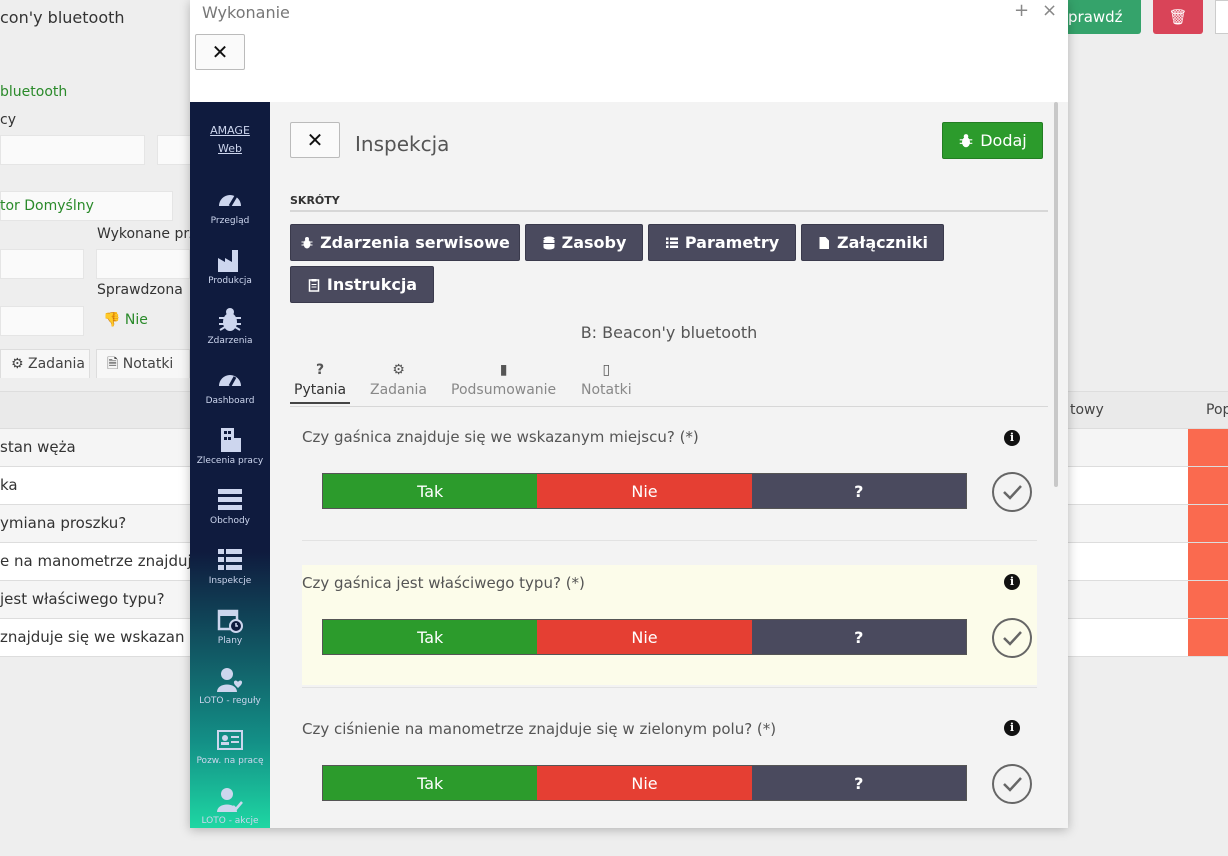  I want to click on sidebar-item-inspekcje: Inspekcje, so click(230, 576).